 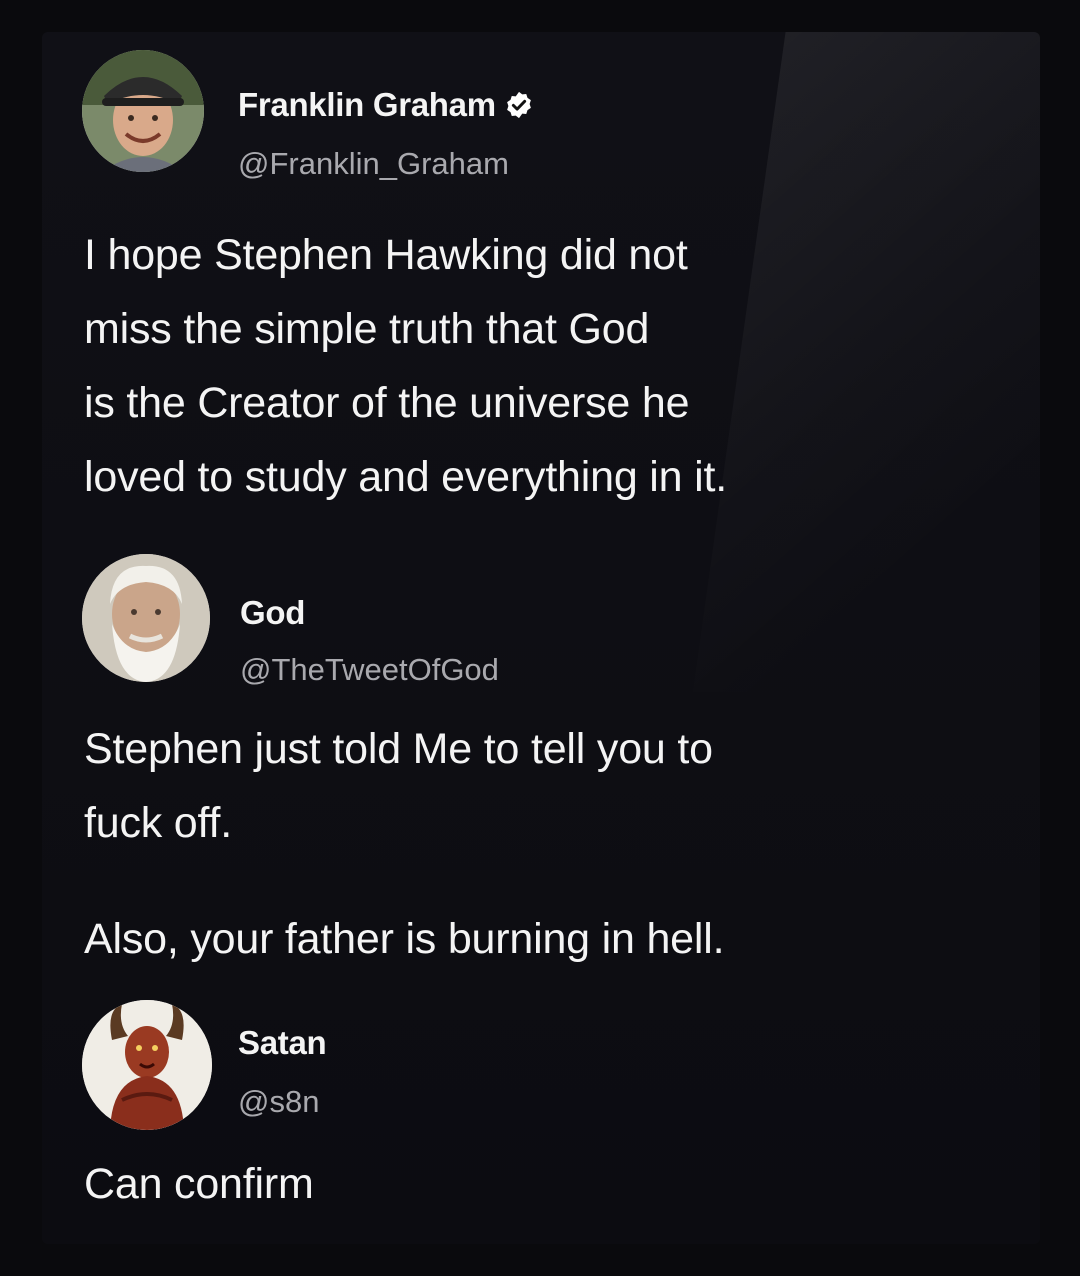 I want to click on avatar-god-icon, so click(x=146, y=618).